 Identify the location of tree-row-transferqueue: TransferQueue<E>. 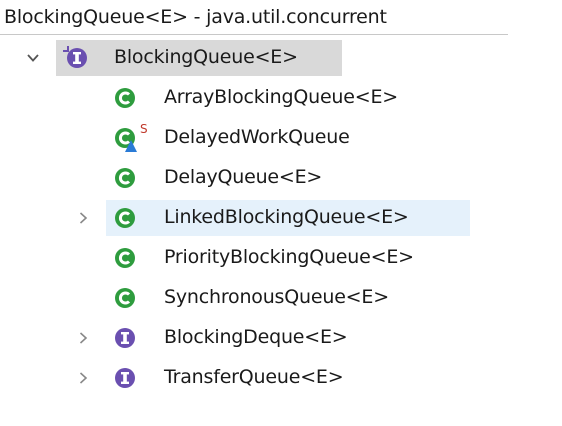
(272, 378).